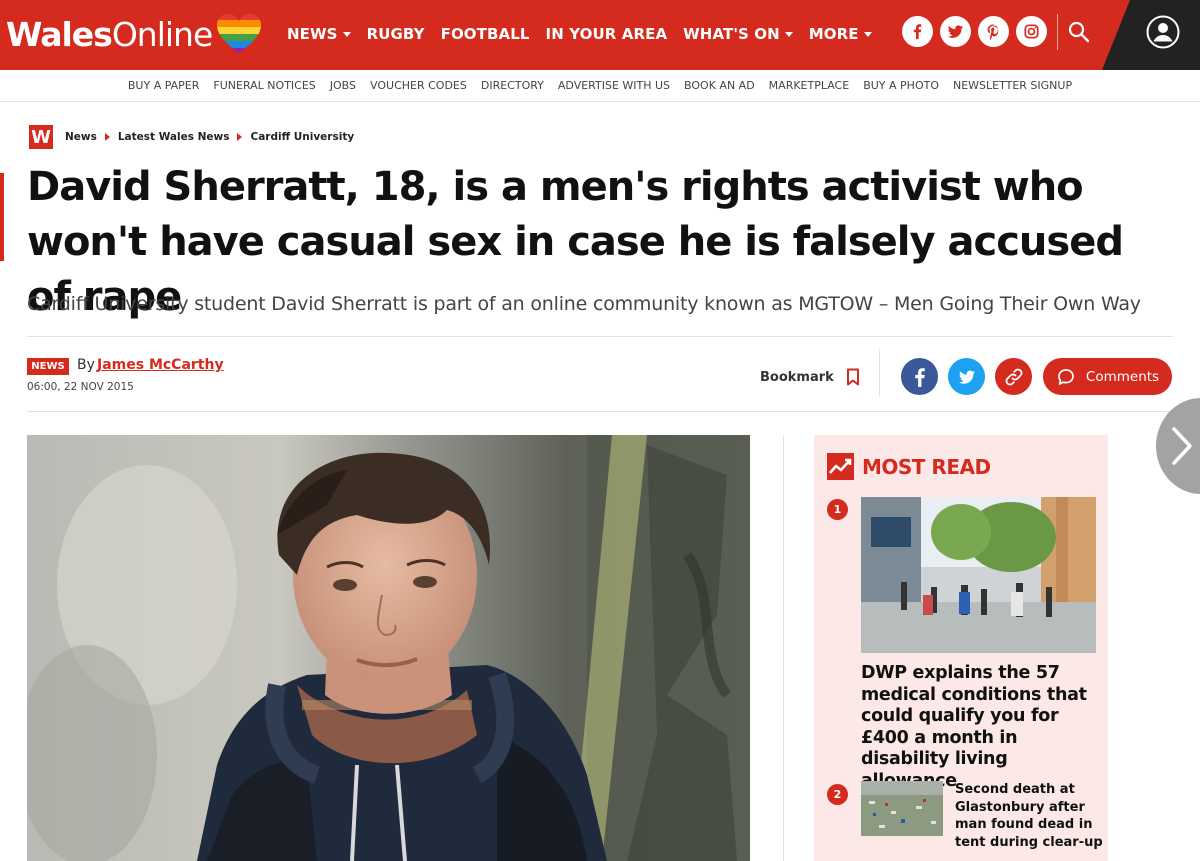 Image resolution: width=1200 pixels, height=861 pixels. I want to click on search-icon, so click(1079, 32).